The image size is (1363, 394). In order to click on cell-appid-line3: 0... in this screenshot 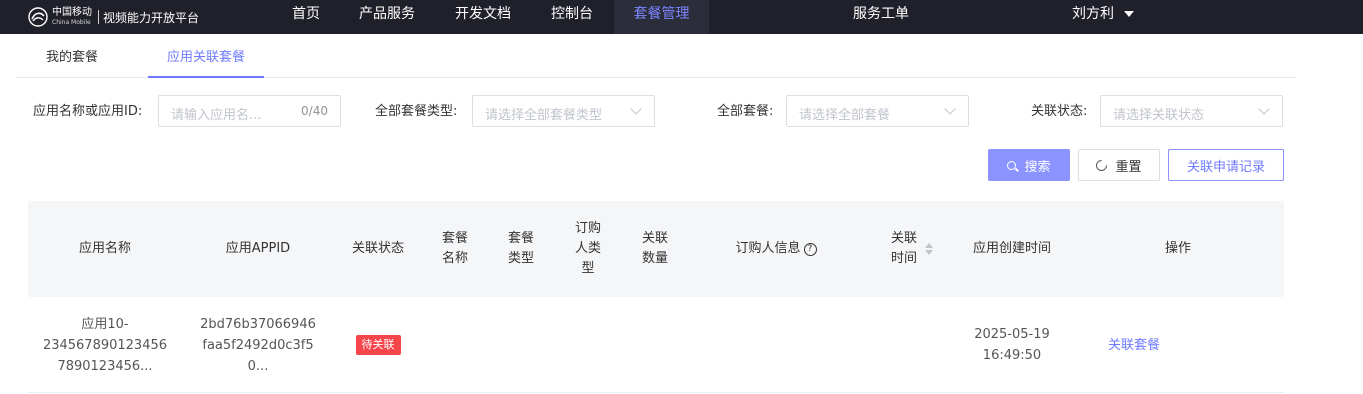, I will do `click(258, 366)`.